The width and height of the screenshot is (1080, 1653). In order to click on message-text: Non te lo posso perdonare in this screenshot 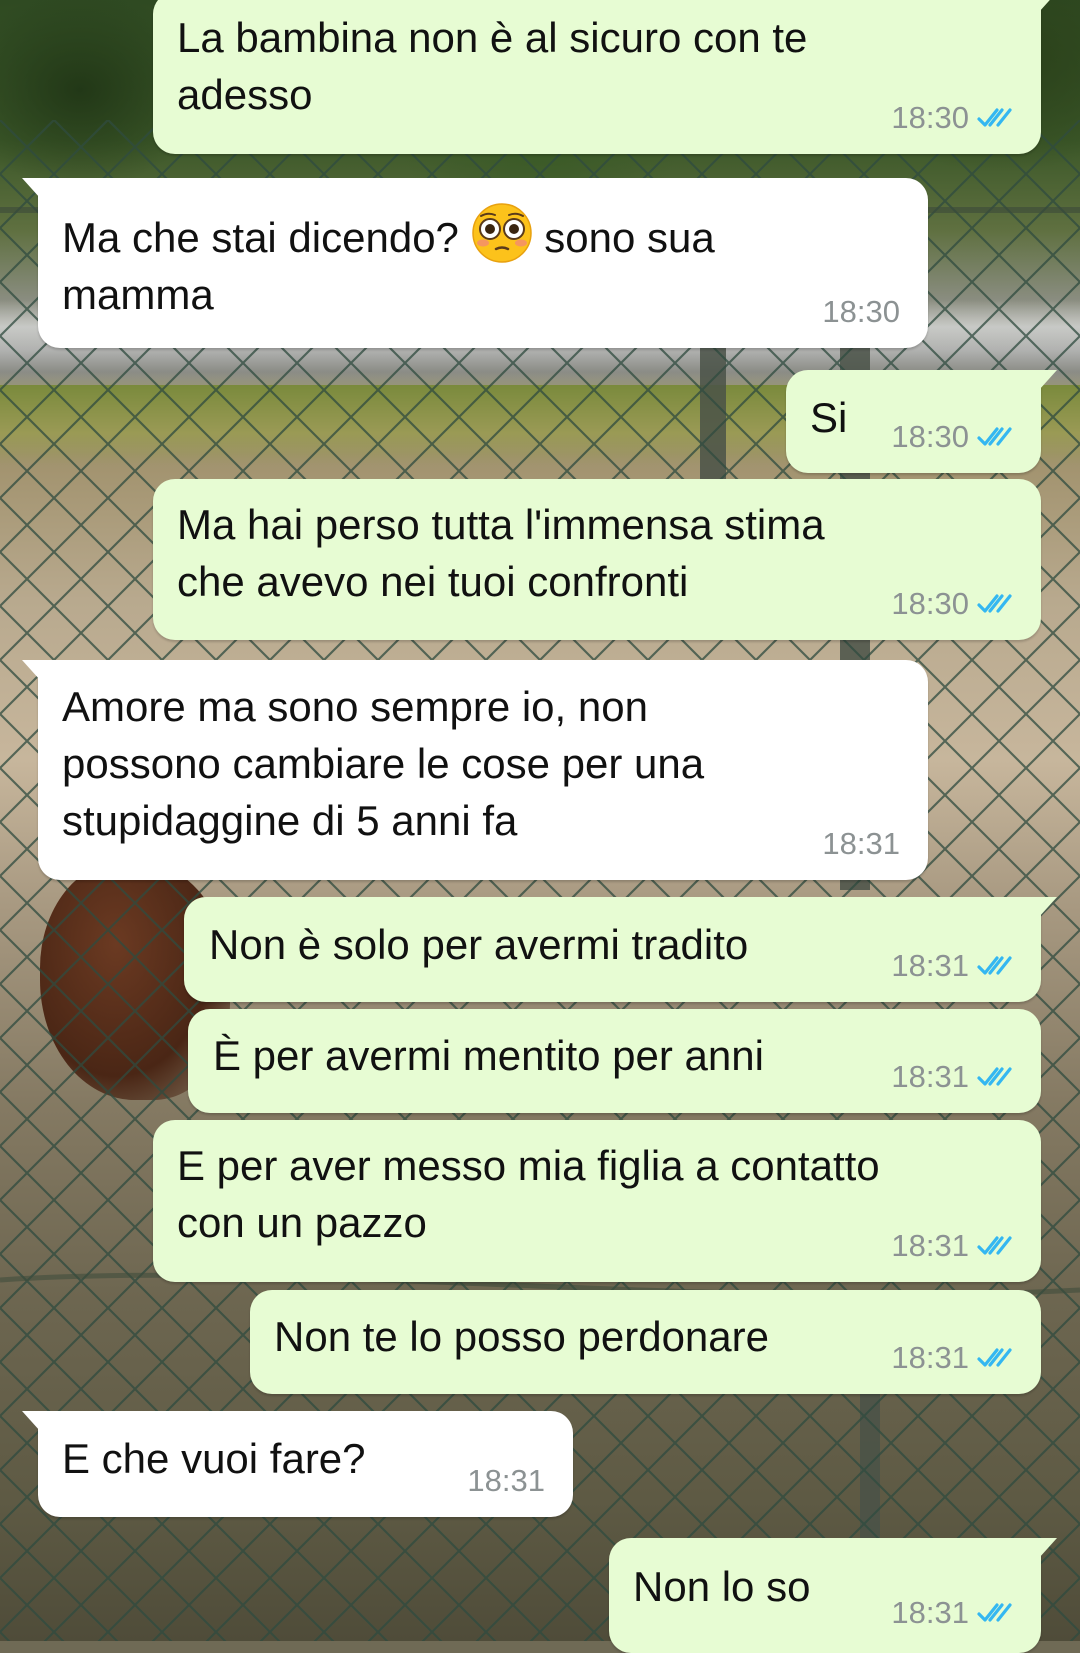, I will do `click(521, 1336)`.